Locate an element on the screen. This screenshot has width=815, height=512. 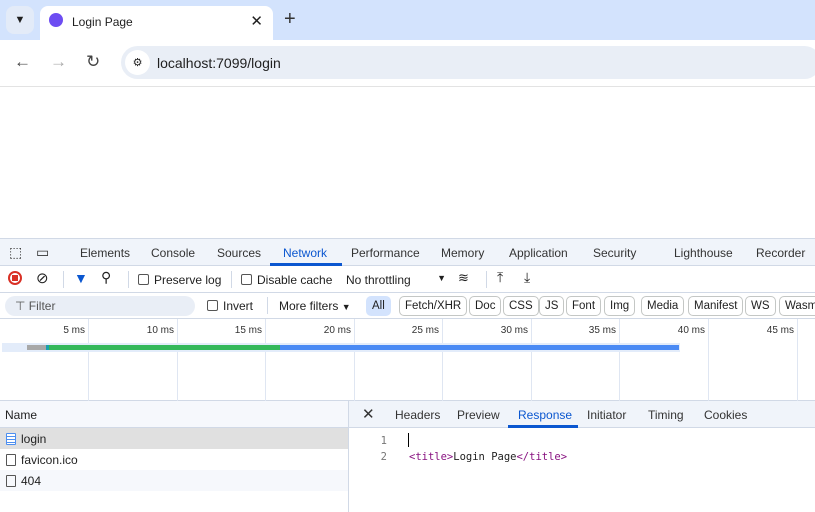
tick-label: 5 ms is located at coordinates (74, 330).